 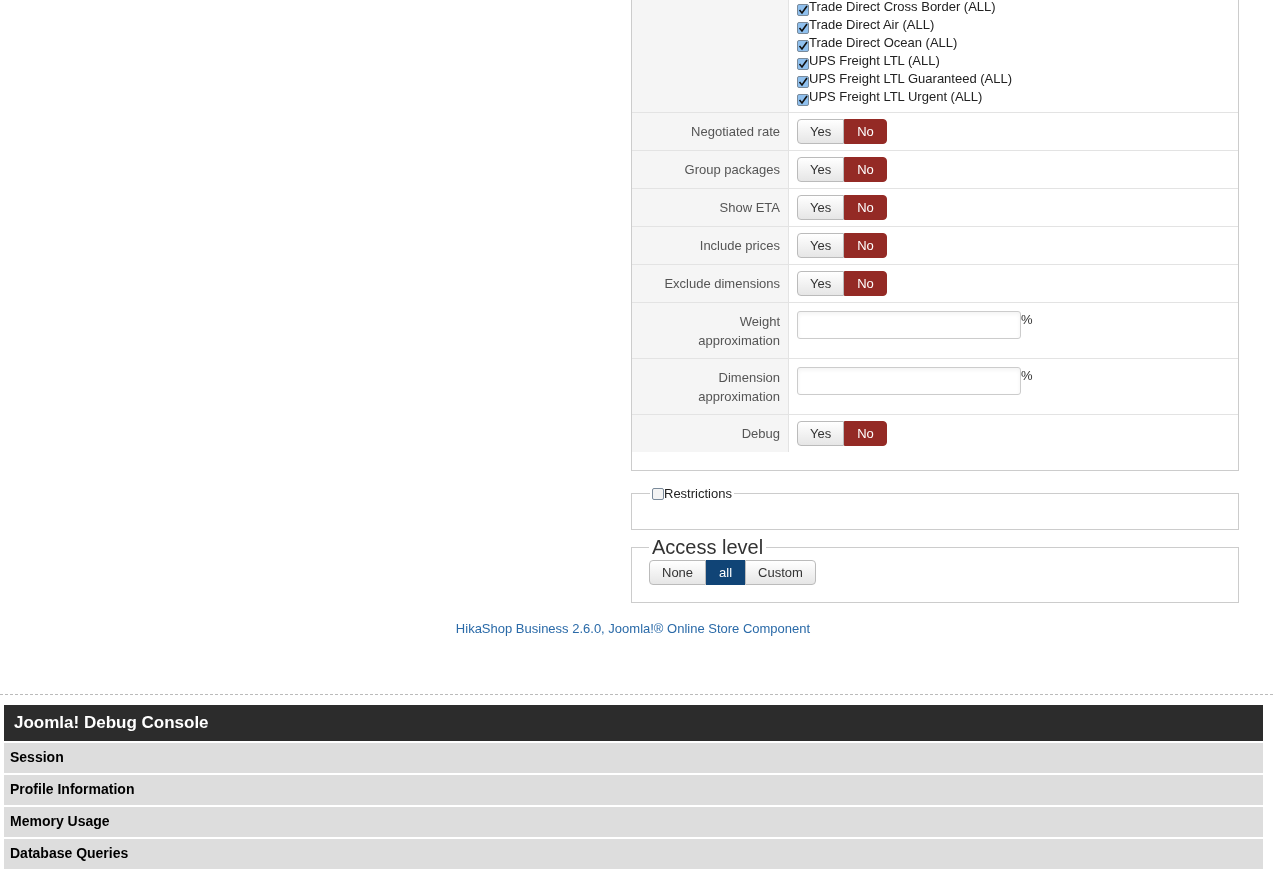 I want to click on debug-section: Session, so click(x=633, y=757).